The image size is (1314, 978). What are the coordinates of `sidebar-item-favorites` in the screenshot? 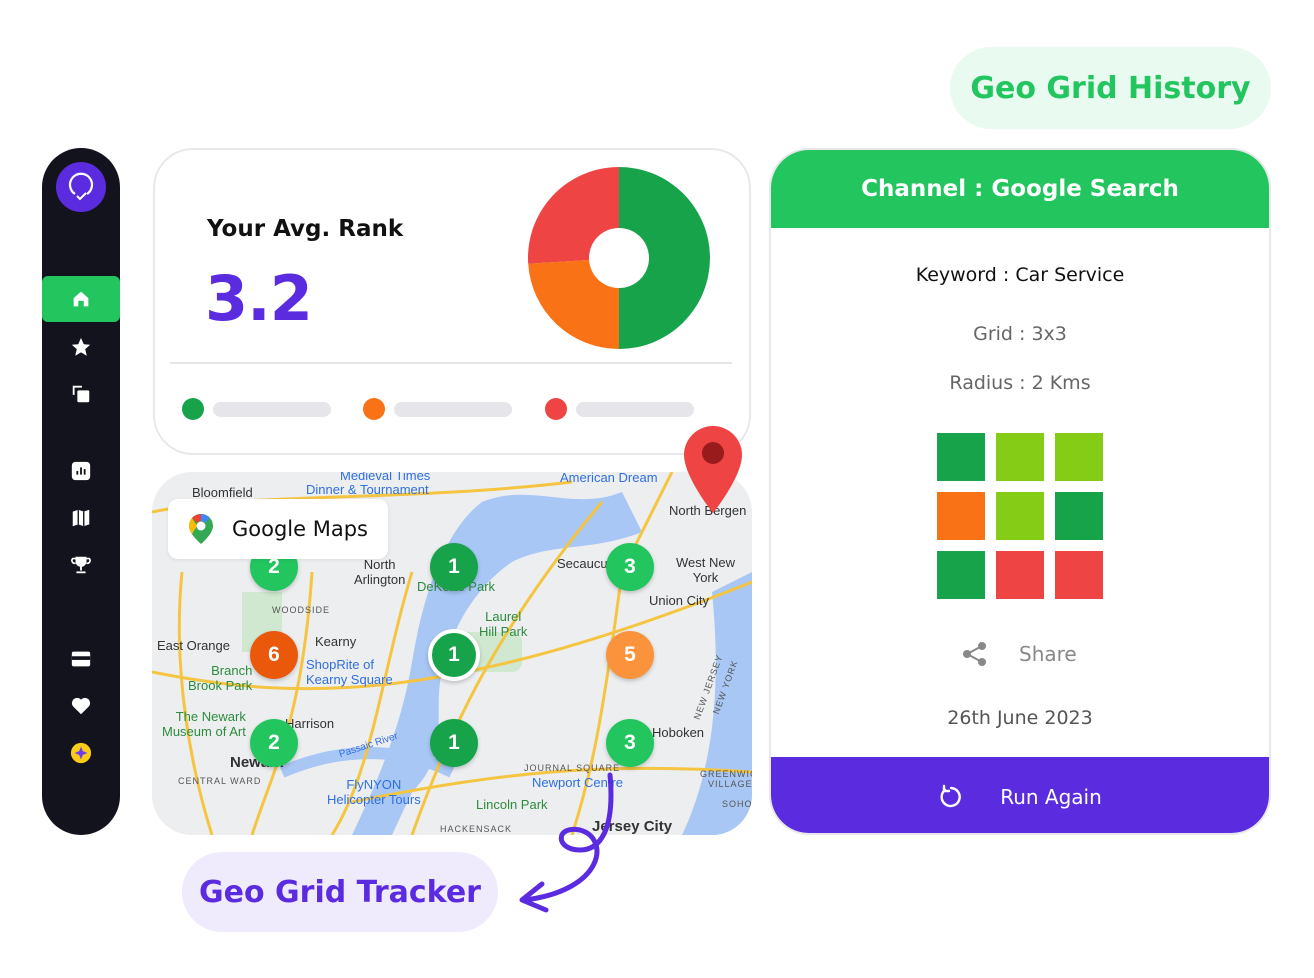 It's located at (81, 347).